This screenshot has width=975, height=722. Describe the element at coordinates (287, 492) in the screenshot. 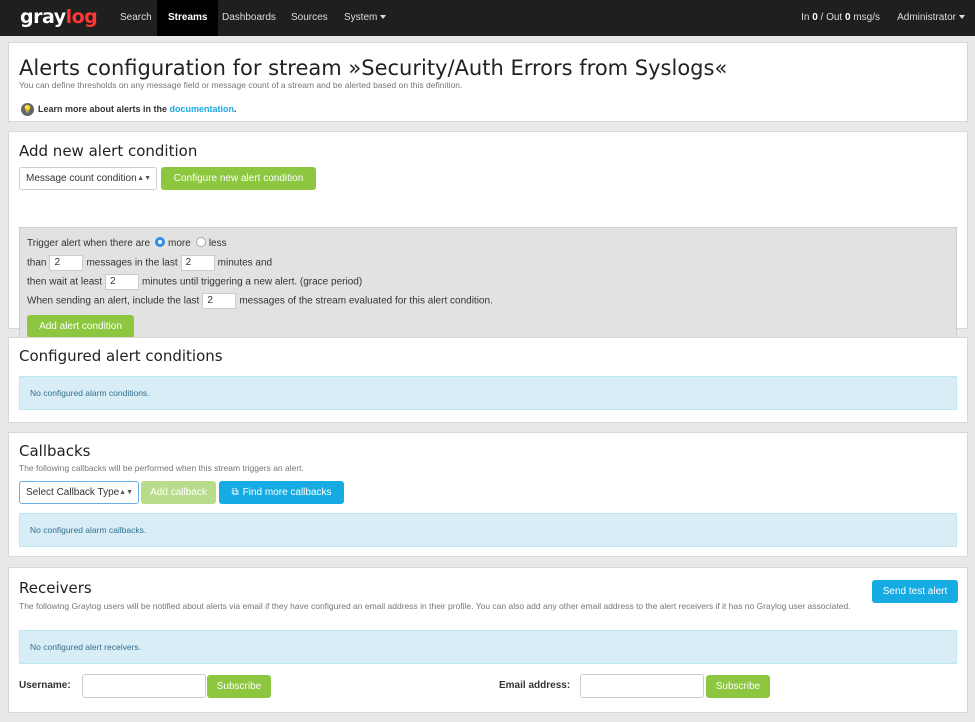

I see `find-more-callbacks-label: Find more callbacks` at that location.